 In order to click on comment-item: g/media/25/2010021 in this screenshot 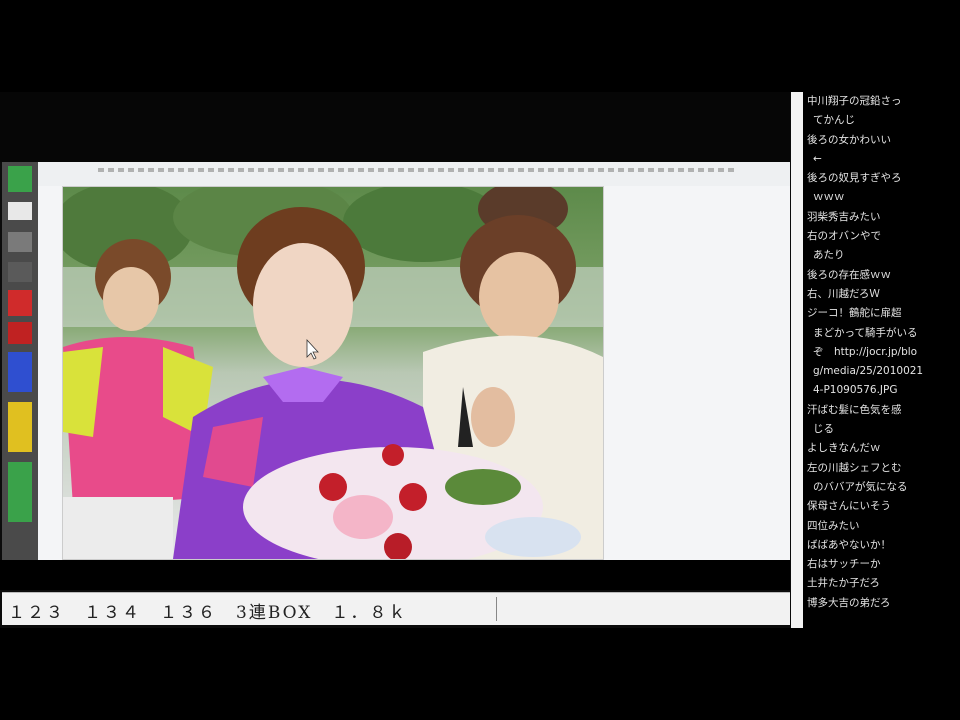, I will do `click(868, 371)`.